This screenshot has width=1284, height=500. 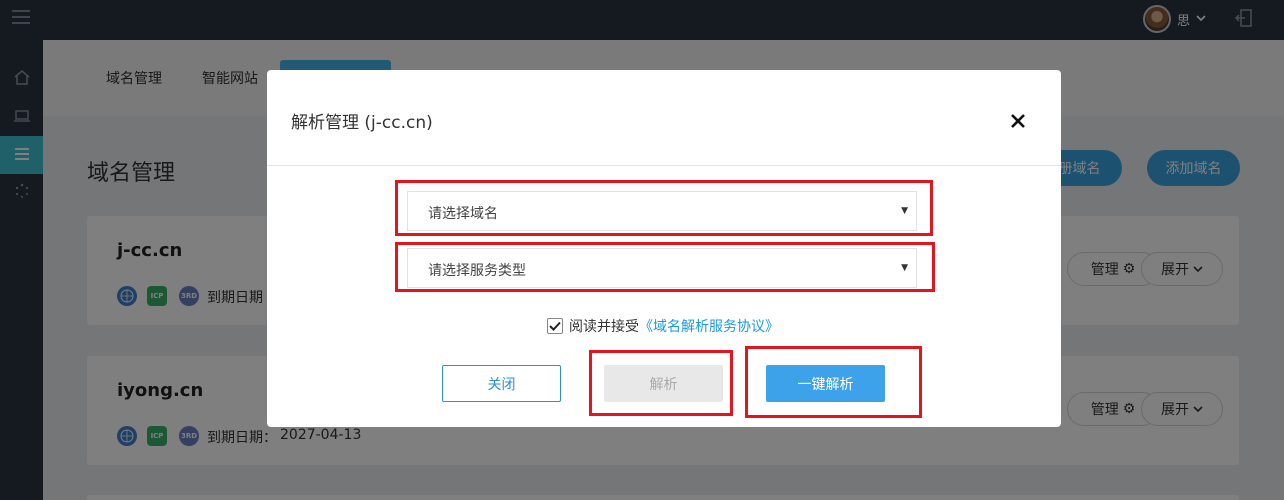 I want to click on close-icon, so click(x=1018, y=121).